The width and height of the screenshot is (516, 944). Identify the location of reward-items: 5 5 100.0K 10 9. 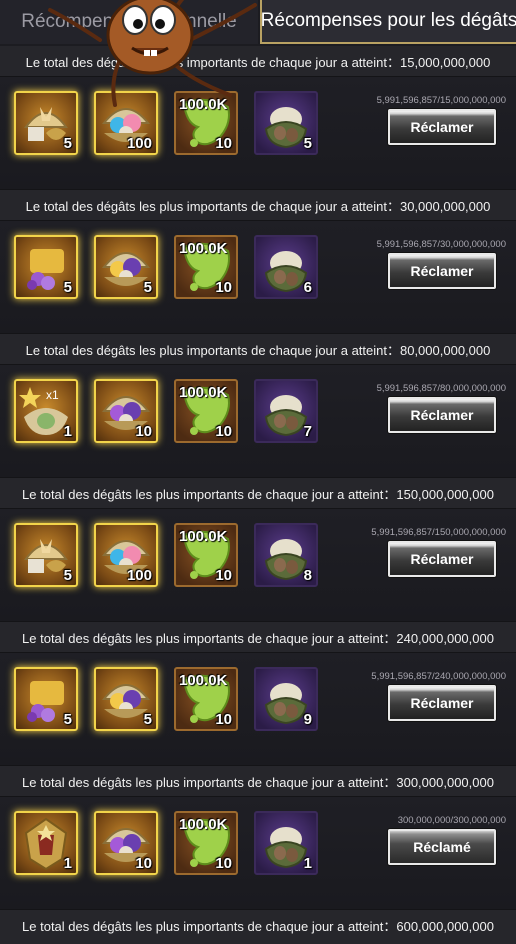
(166, 699).